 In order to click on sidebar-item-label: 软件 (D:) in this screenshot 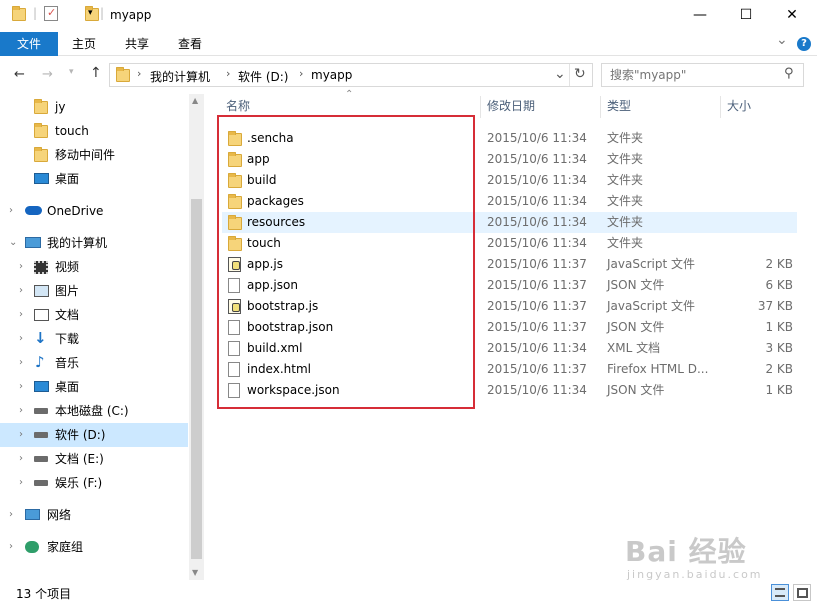, I will do `click(80, 435)`.